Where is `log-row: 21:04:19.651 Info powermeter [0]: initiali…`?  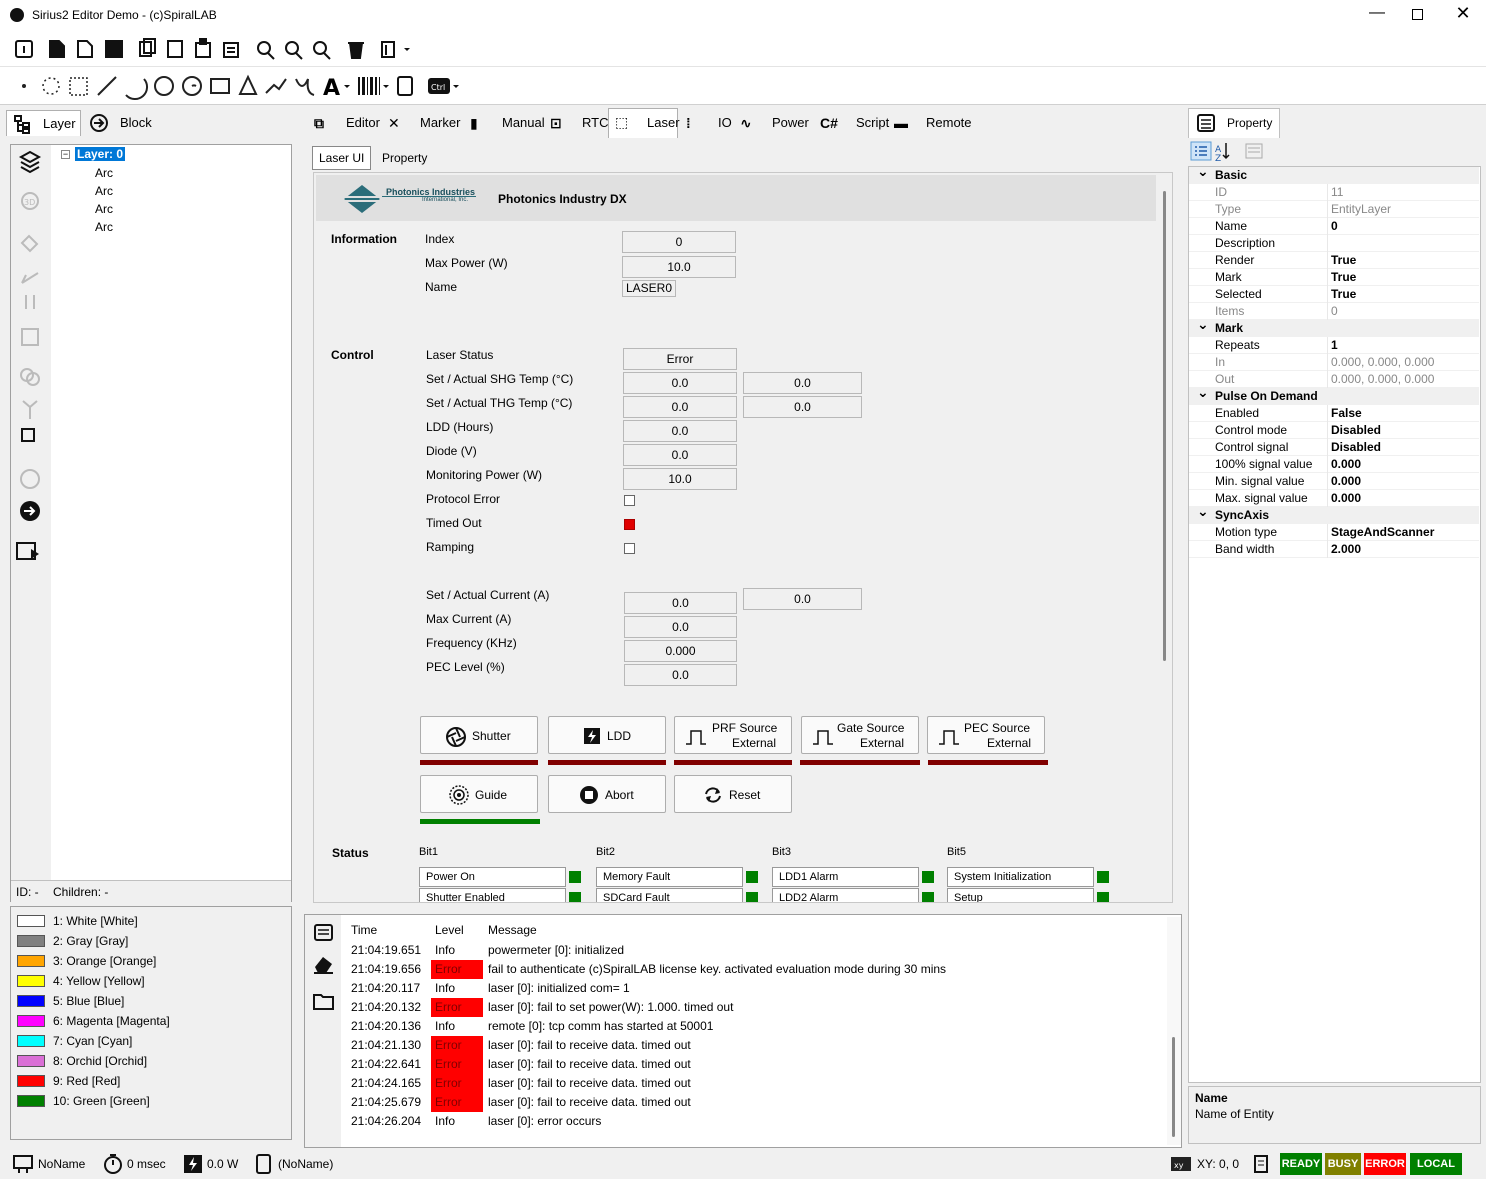 log-row: 21:04:19.651 Info powermeter [0]: initiali… is located at coordinates (753, 950).